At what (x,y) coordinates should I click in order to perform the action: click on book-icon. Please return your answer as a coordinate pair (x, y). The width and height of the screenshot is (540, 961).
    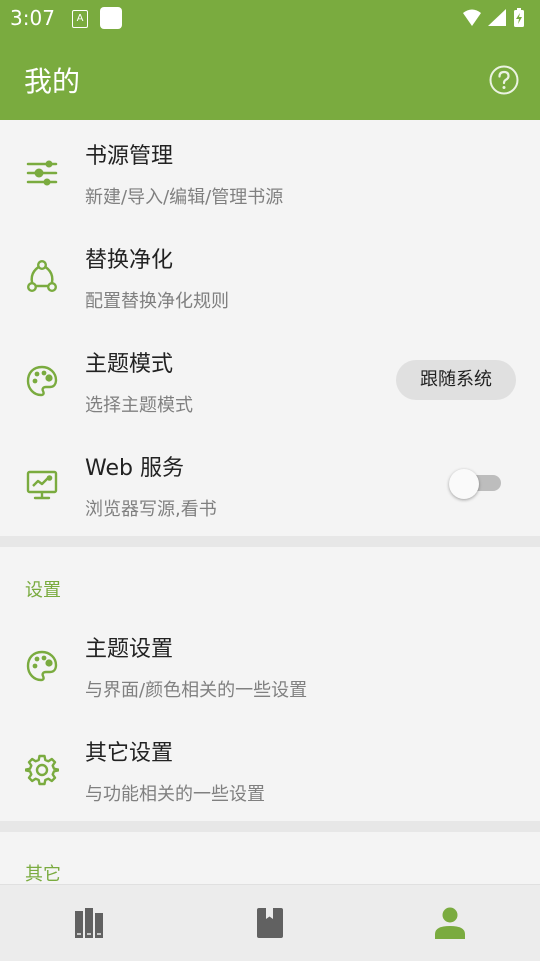
    Looking at the image, I should click on (270, 923).